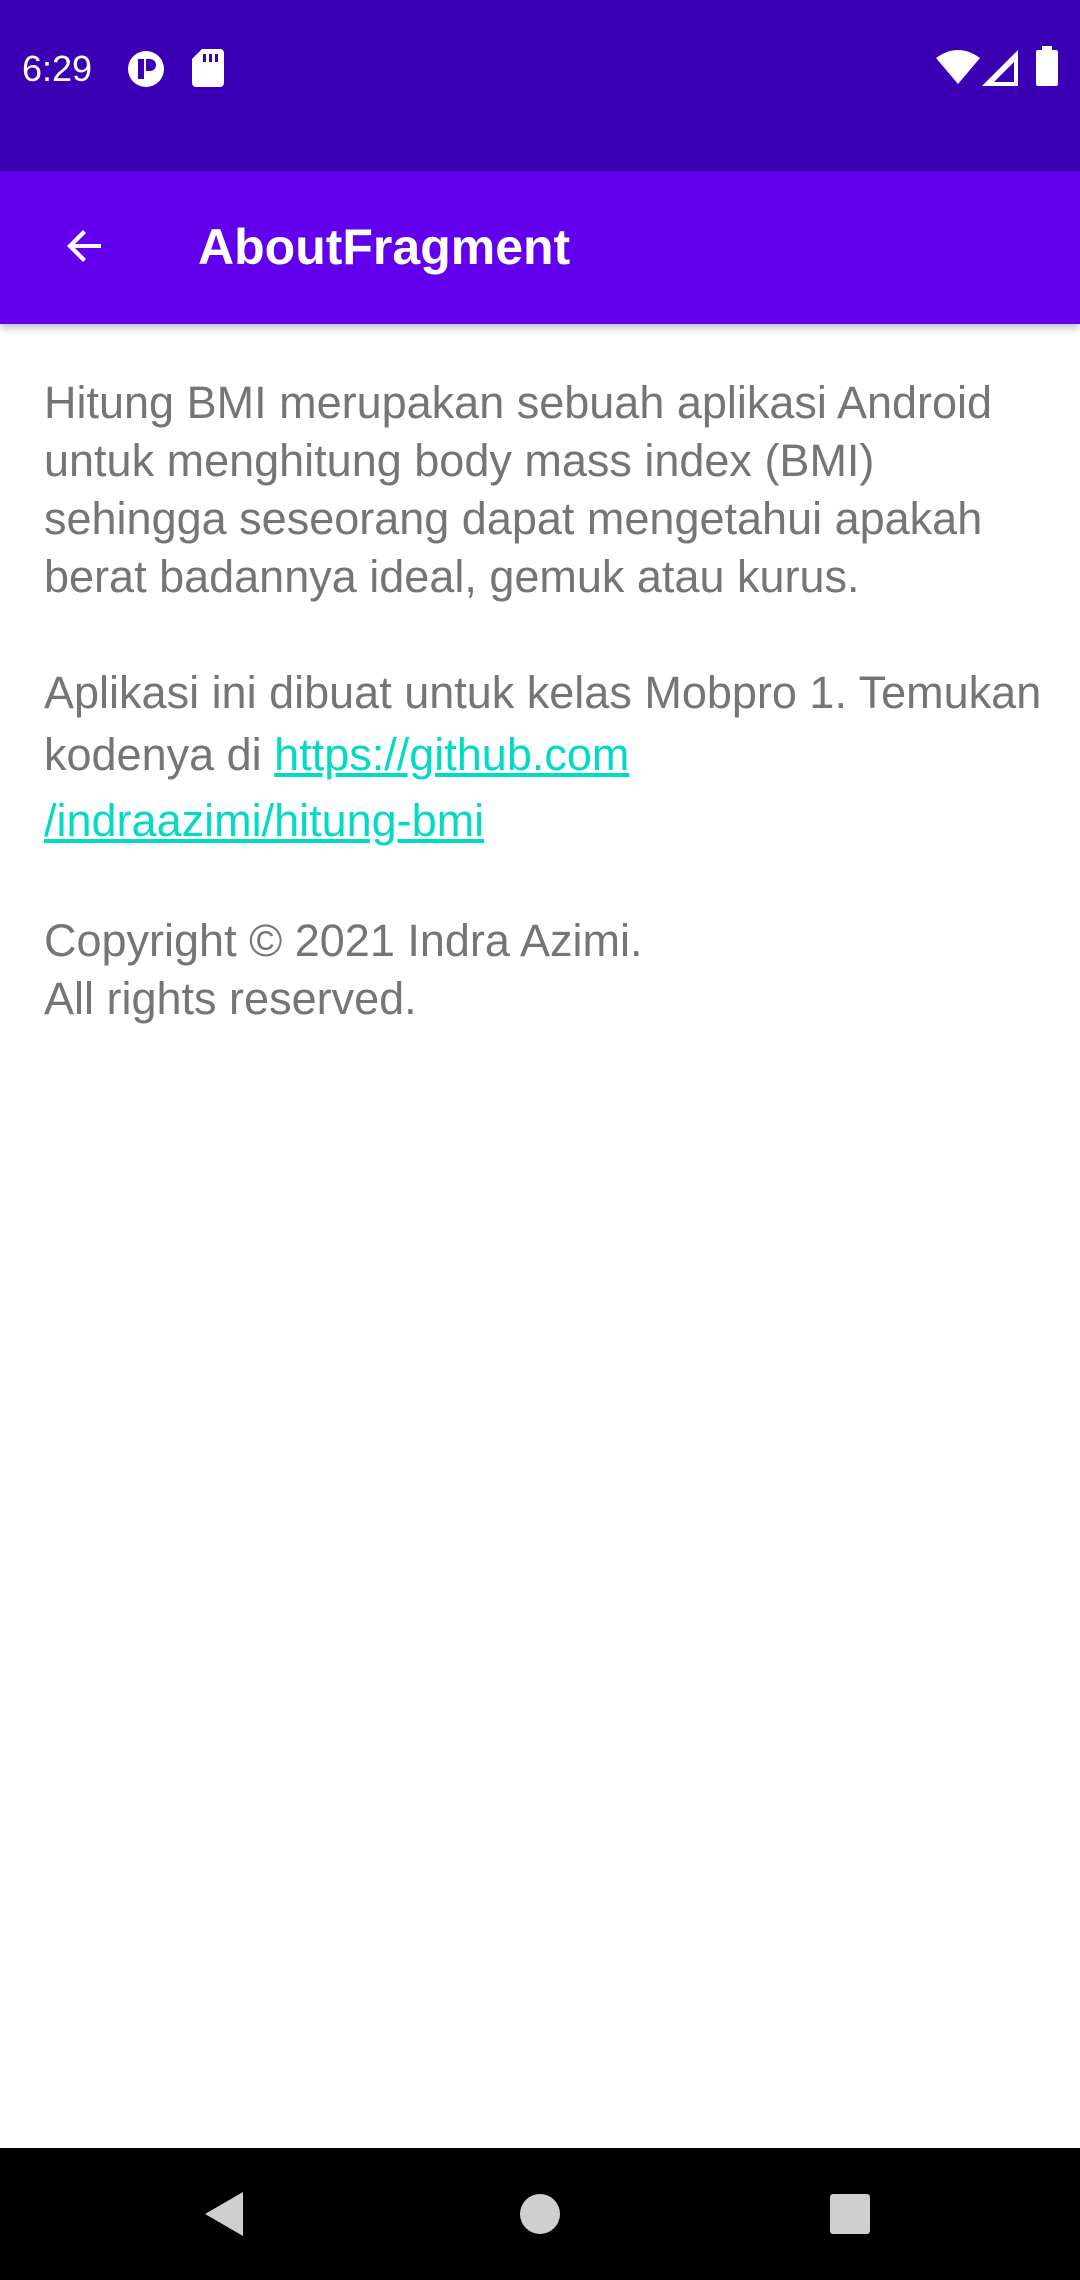 The width and height of the screenshot is (1080, 2280). What do you see at coordinates (146, 69) in the screenshot?
I see `notification-icon` at bounding box center [146, 69].